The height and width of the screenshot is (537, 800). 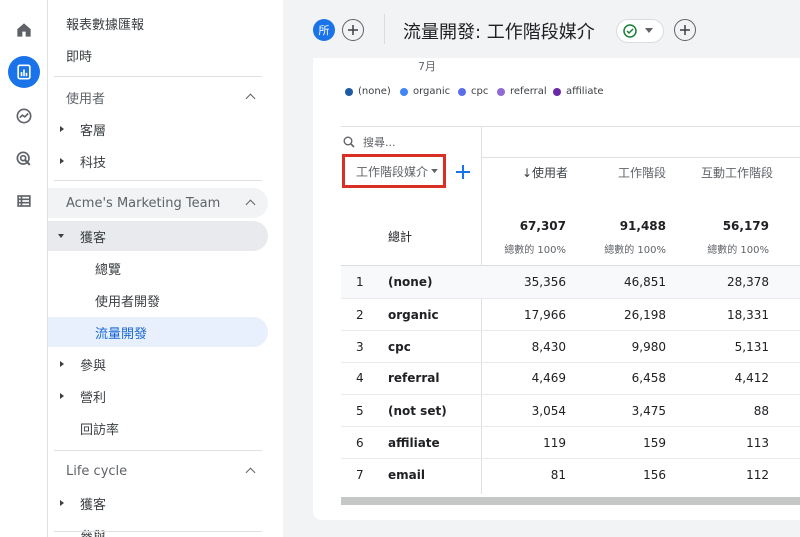 I want to click on page-title: 流量開發: 工作階段媒介, so click(x=499, y=32).